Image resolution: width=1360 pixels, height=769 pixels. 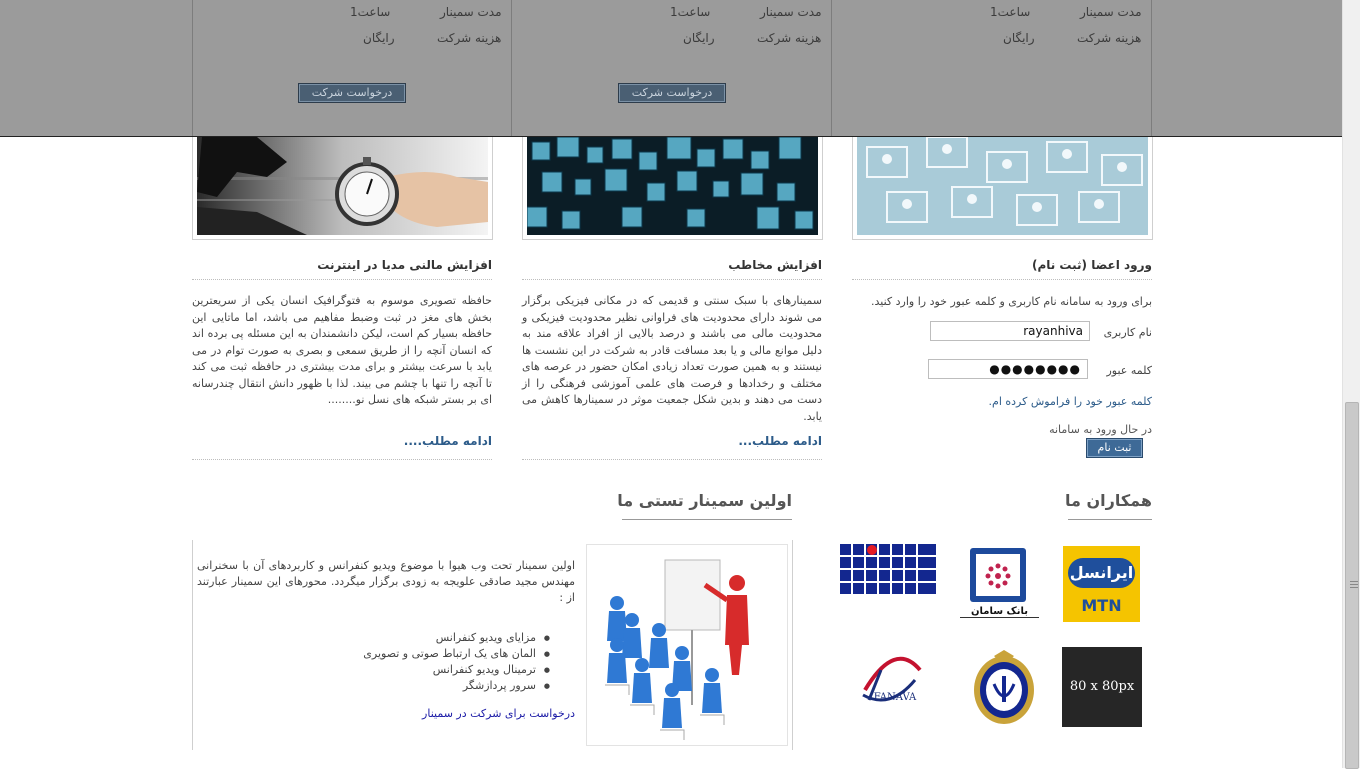 I want to click on video-conference-image, so click(x=1002, y=186).